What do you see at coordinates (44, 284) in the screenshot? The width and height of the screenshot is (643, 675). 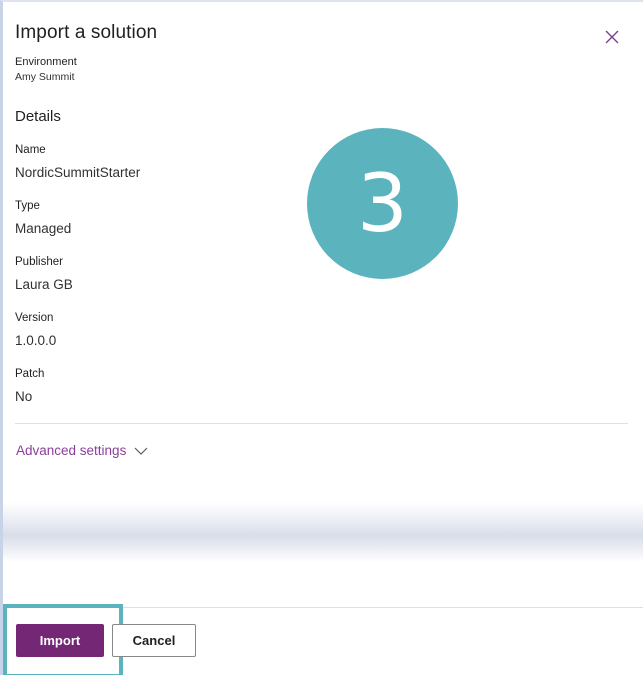 I see `publisher-value: Laura GB` at bounding box center [44, 284].